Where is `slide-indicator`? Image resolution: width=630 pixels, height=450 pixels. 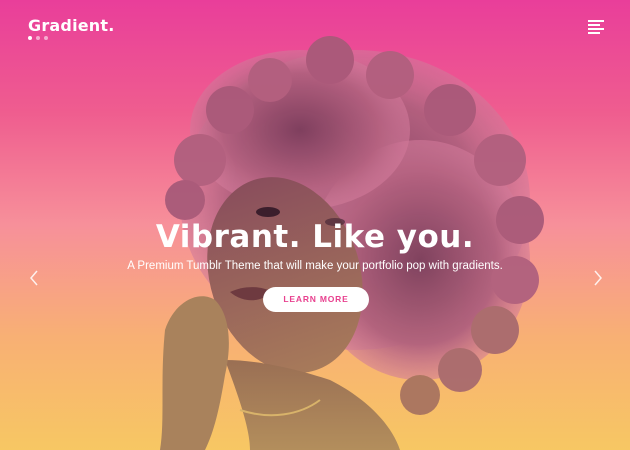 slide-indicator is located at coordinates (38, 38).